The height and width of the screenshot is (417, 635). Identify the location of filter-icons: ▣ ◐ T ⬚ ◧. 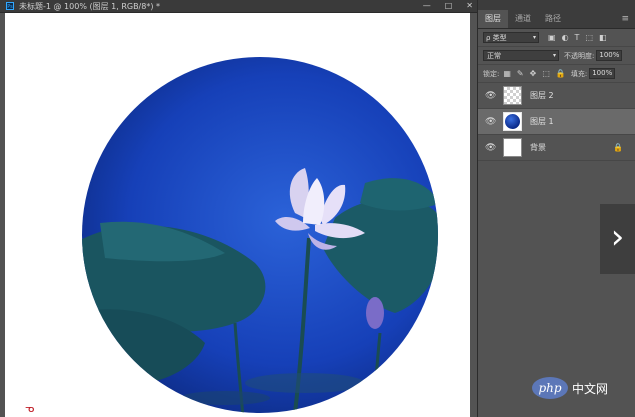
(577, 37).